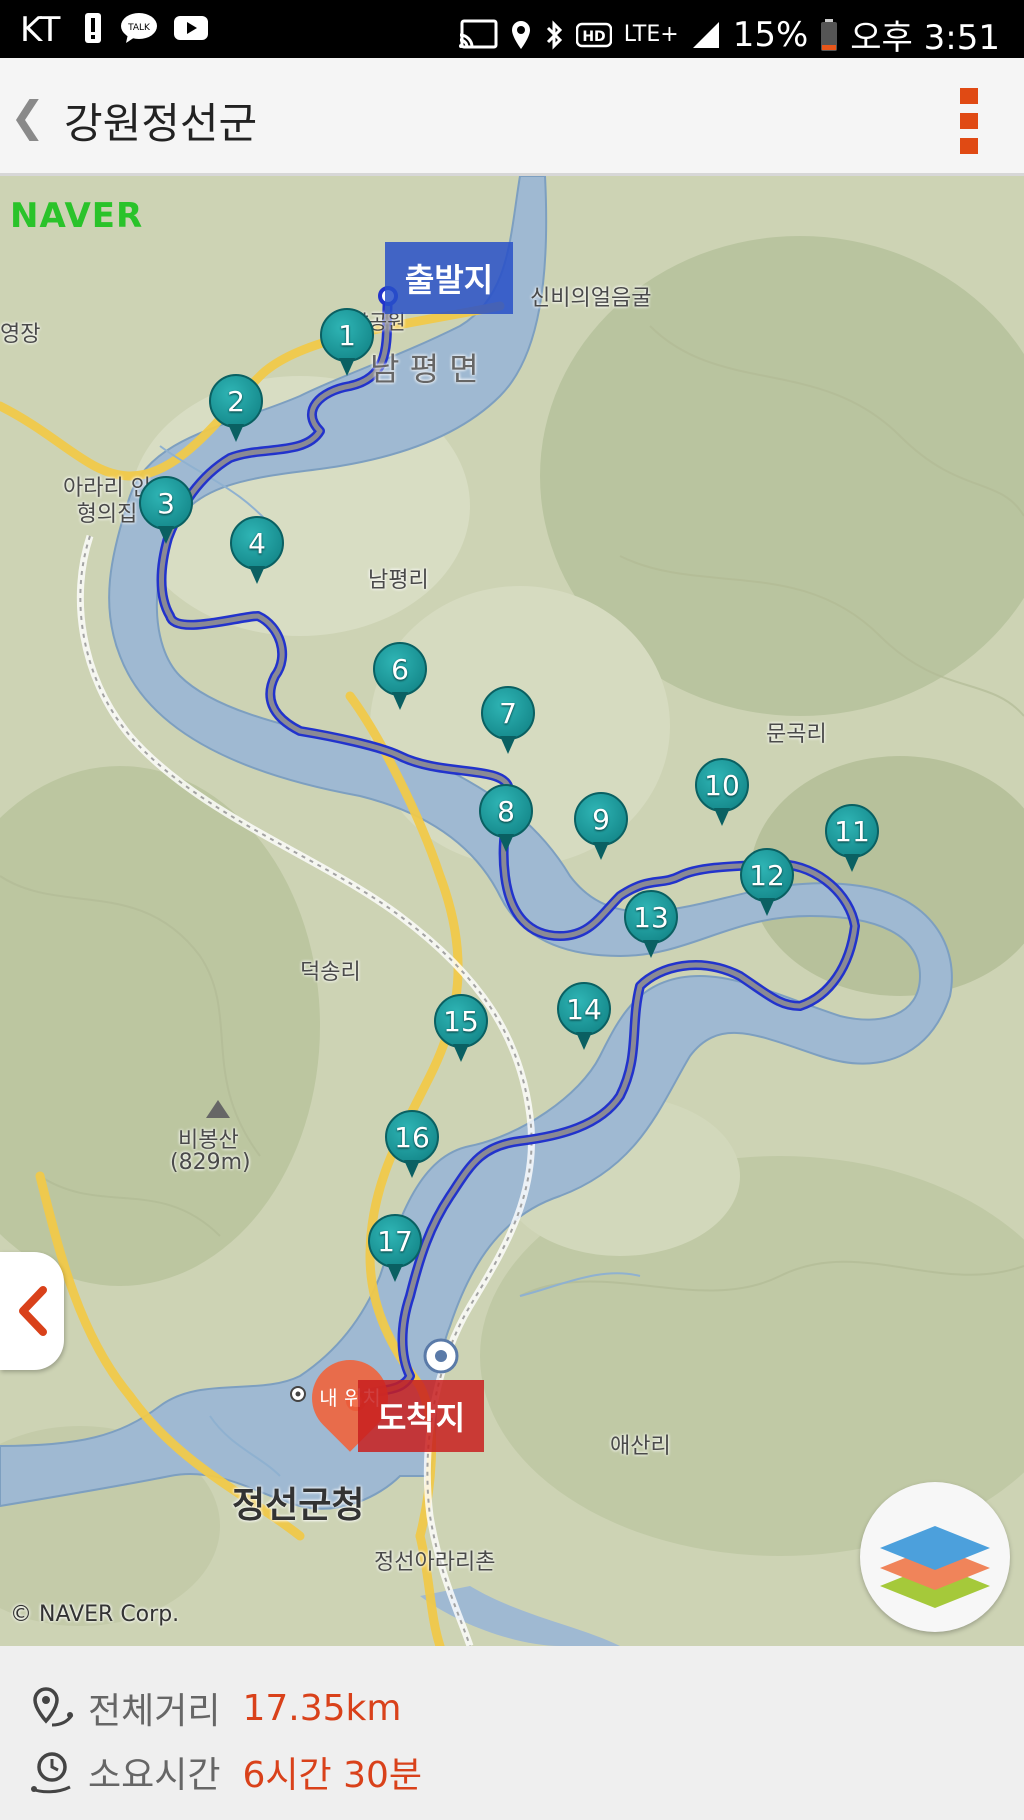 The width and height of the screenshot is (1024, 1820). What do you see at coordinates (506, 811) in the screenshot?
I see `waypoint-number: 8` at bounding box center [506, 811].